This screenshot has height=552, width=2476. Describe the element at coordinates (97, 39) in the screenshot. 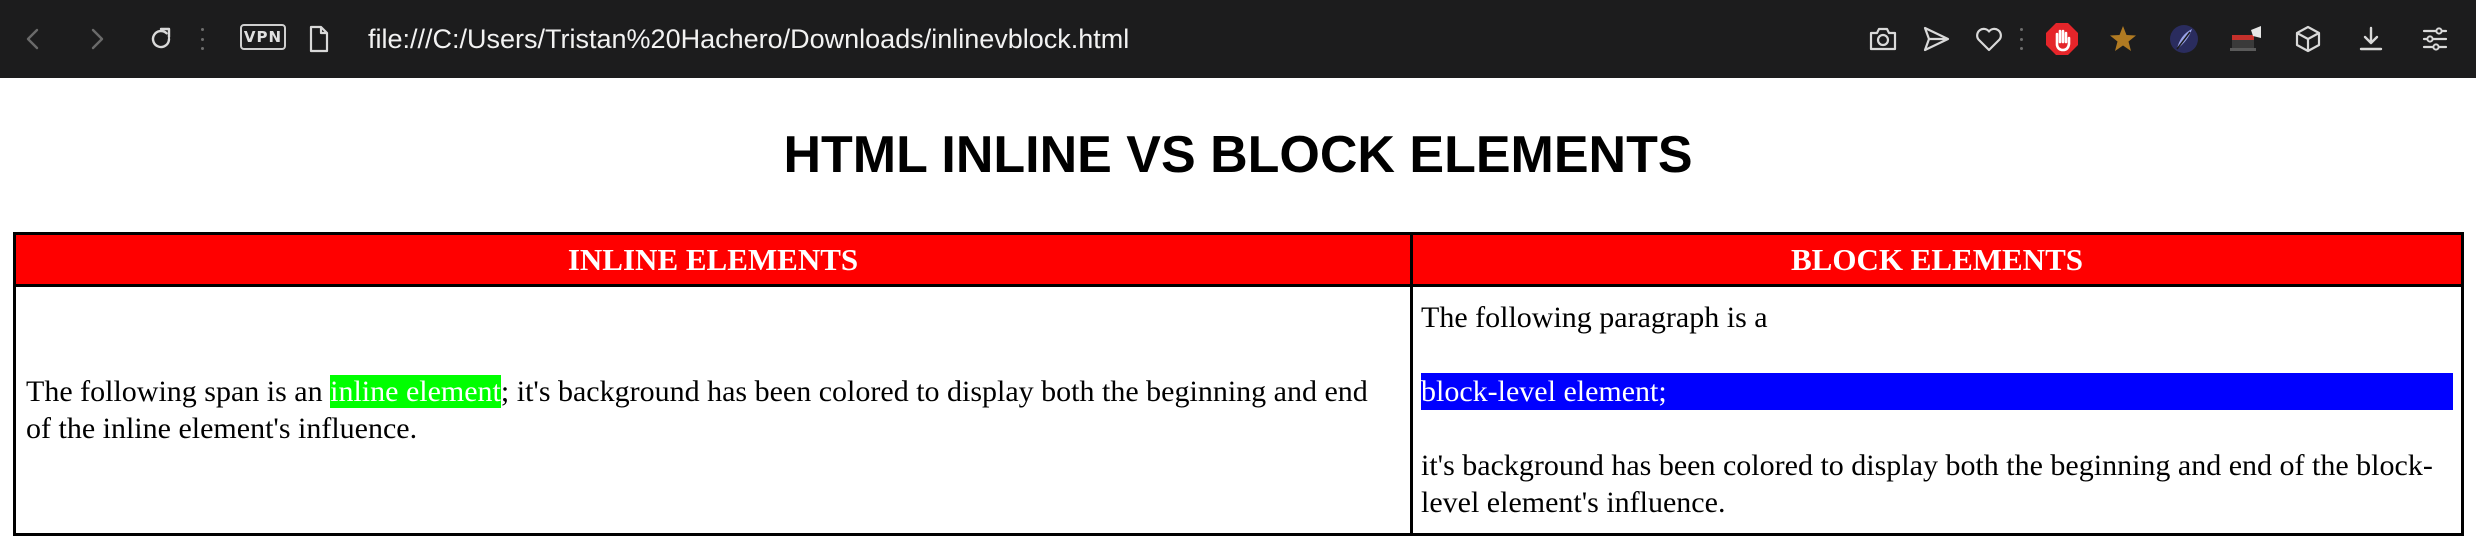

I see `forward-arrow-icon` at that location.